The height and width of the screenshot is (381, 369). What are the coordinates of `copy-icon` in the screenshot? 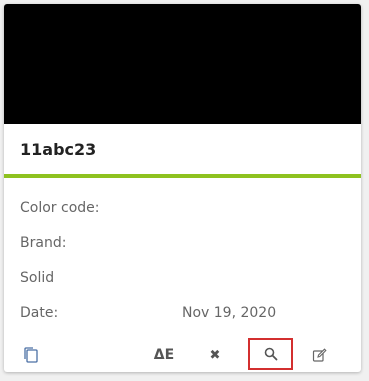 It's located at (31, 355).